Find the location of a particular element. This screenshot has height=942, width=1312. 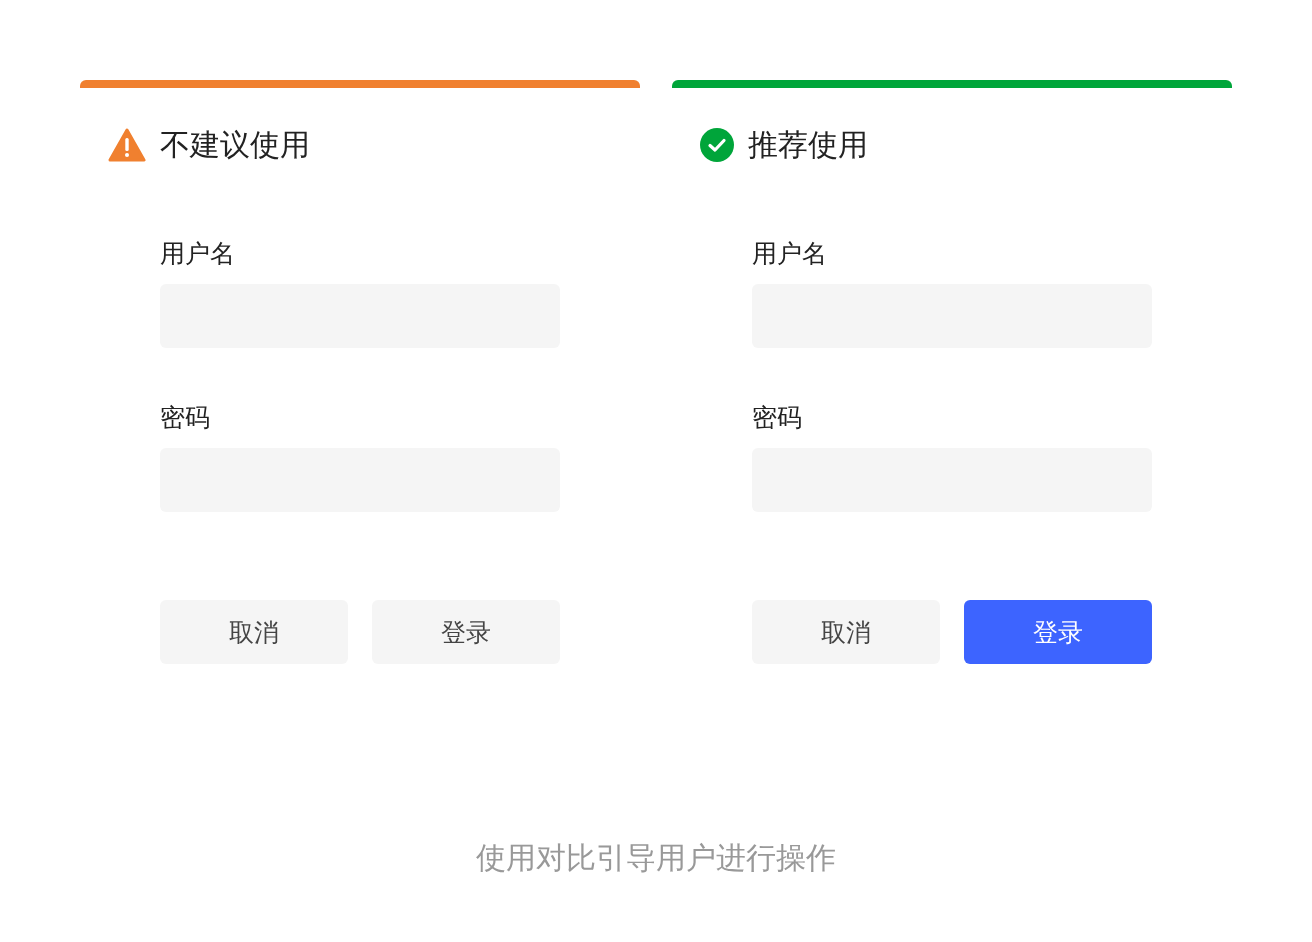

warning-icon is located at coordinates (127, 145).